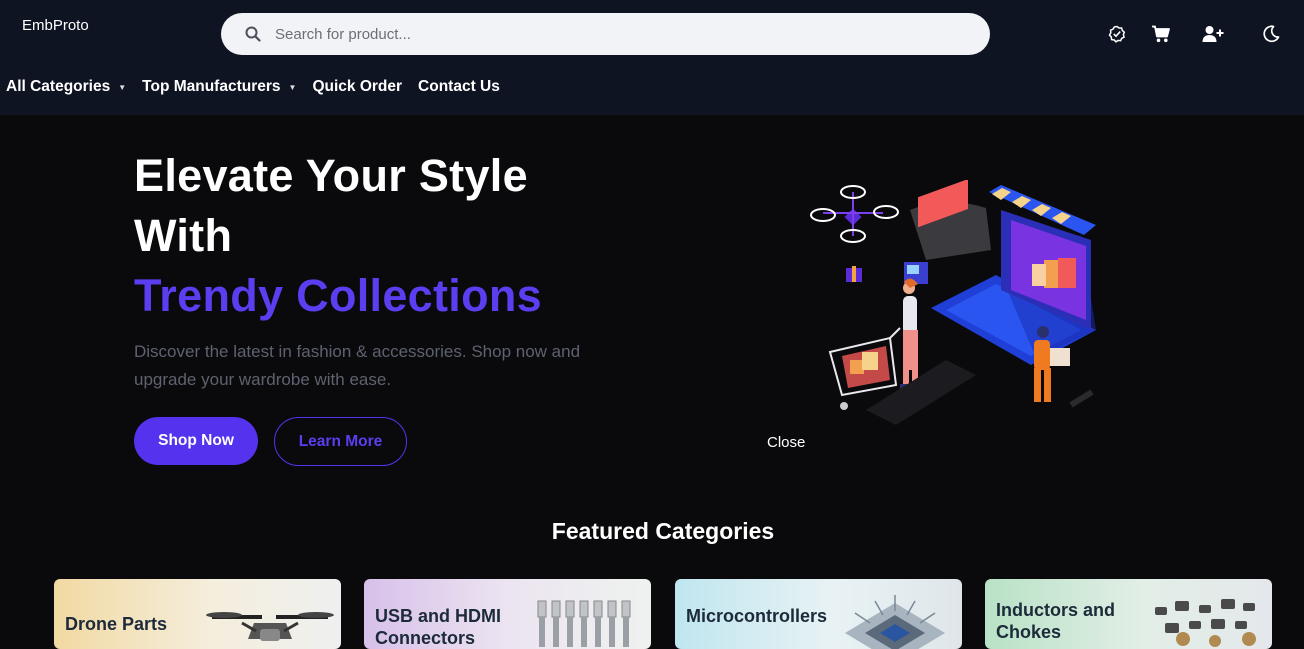 The height and width of the screenshot is (649, 1304). What do you see at coordinates (663, 531) in the screenshot?
I see `featured-categories-title: Featured Categories` at bounding box center [663, 531].